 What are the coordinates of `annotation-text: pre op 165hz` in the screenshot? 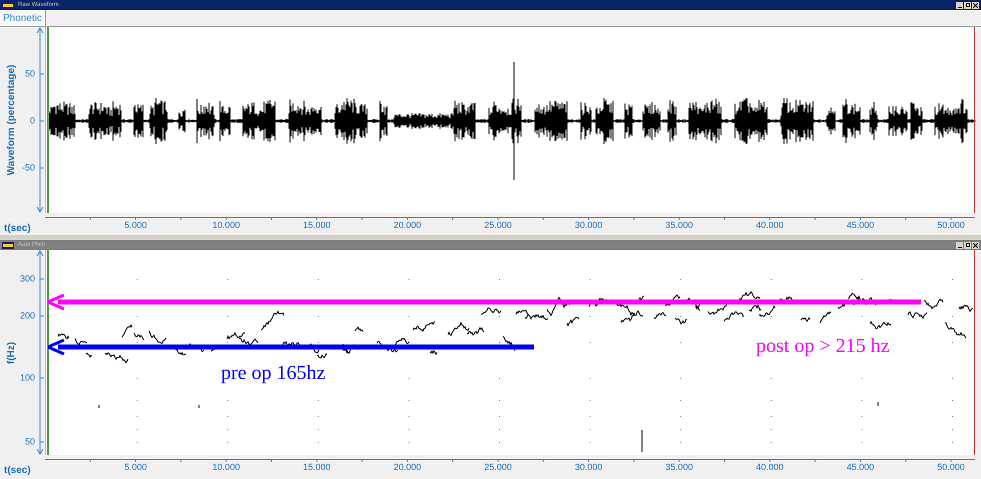 It's located at (273, 373).